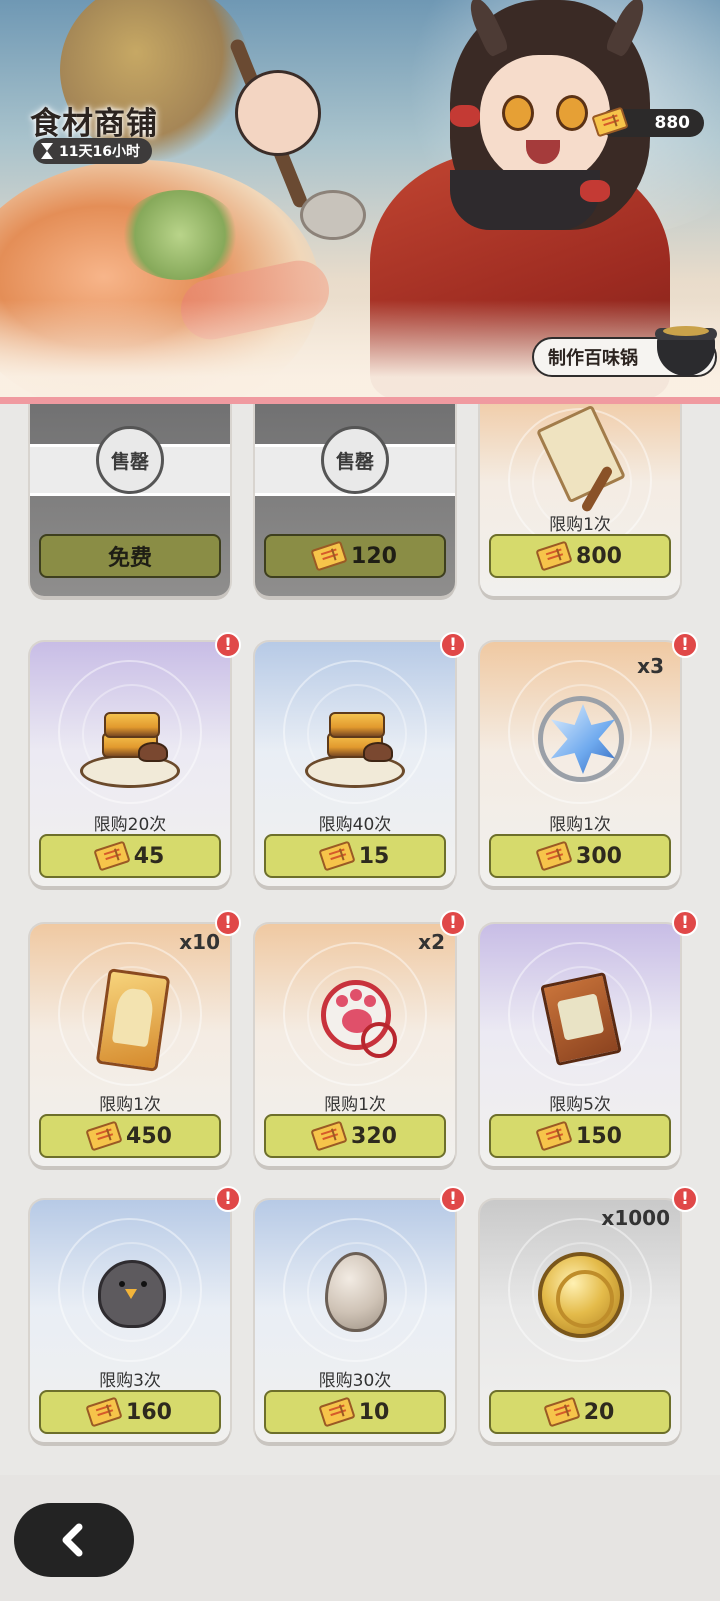  I want to click on item-quantity: x3, so click(650, 666).